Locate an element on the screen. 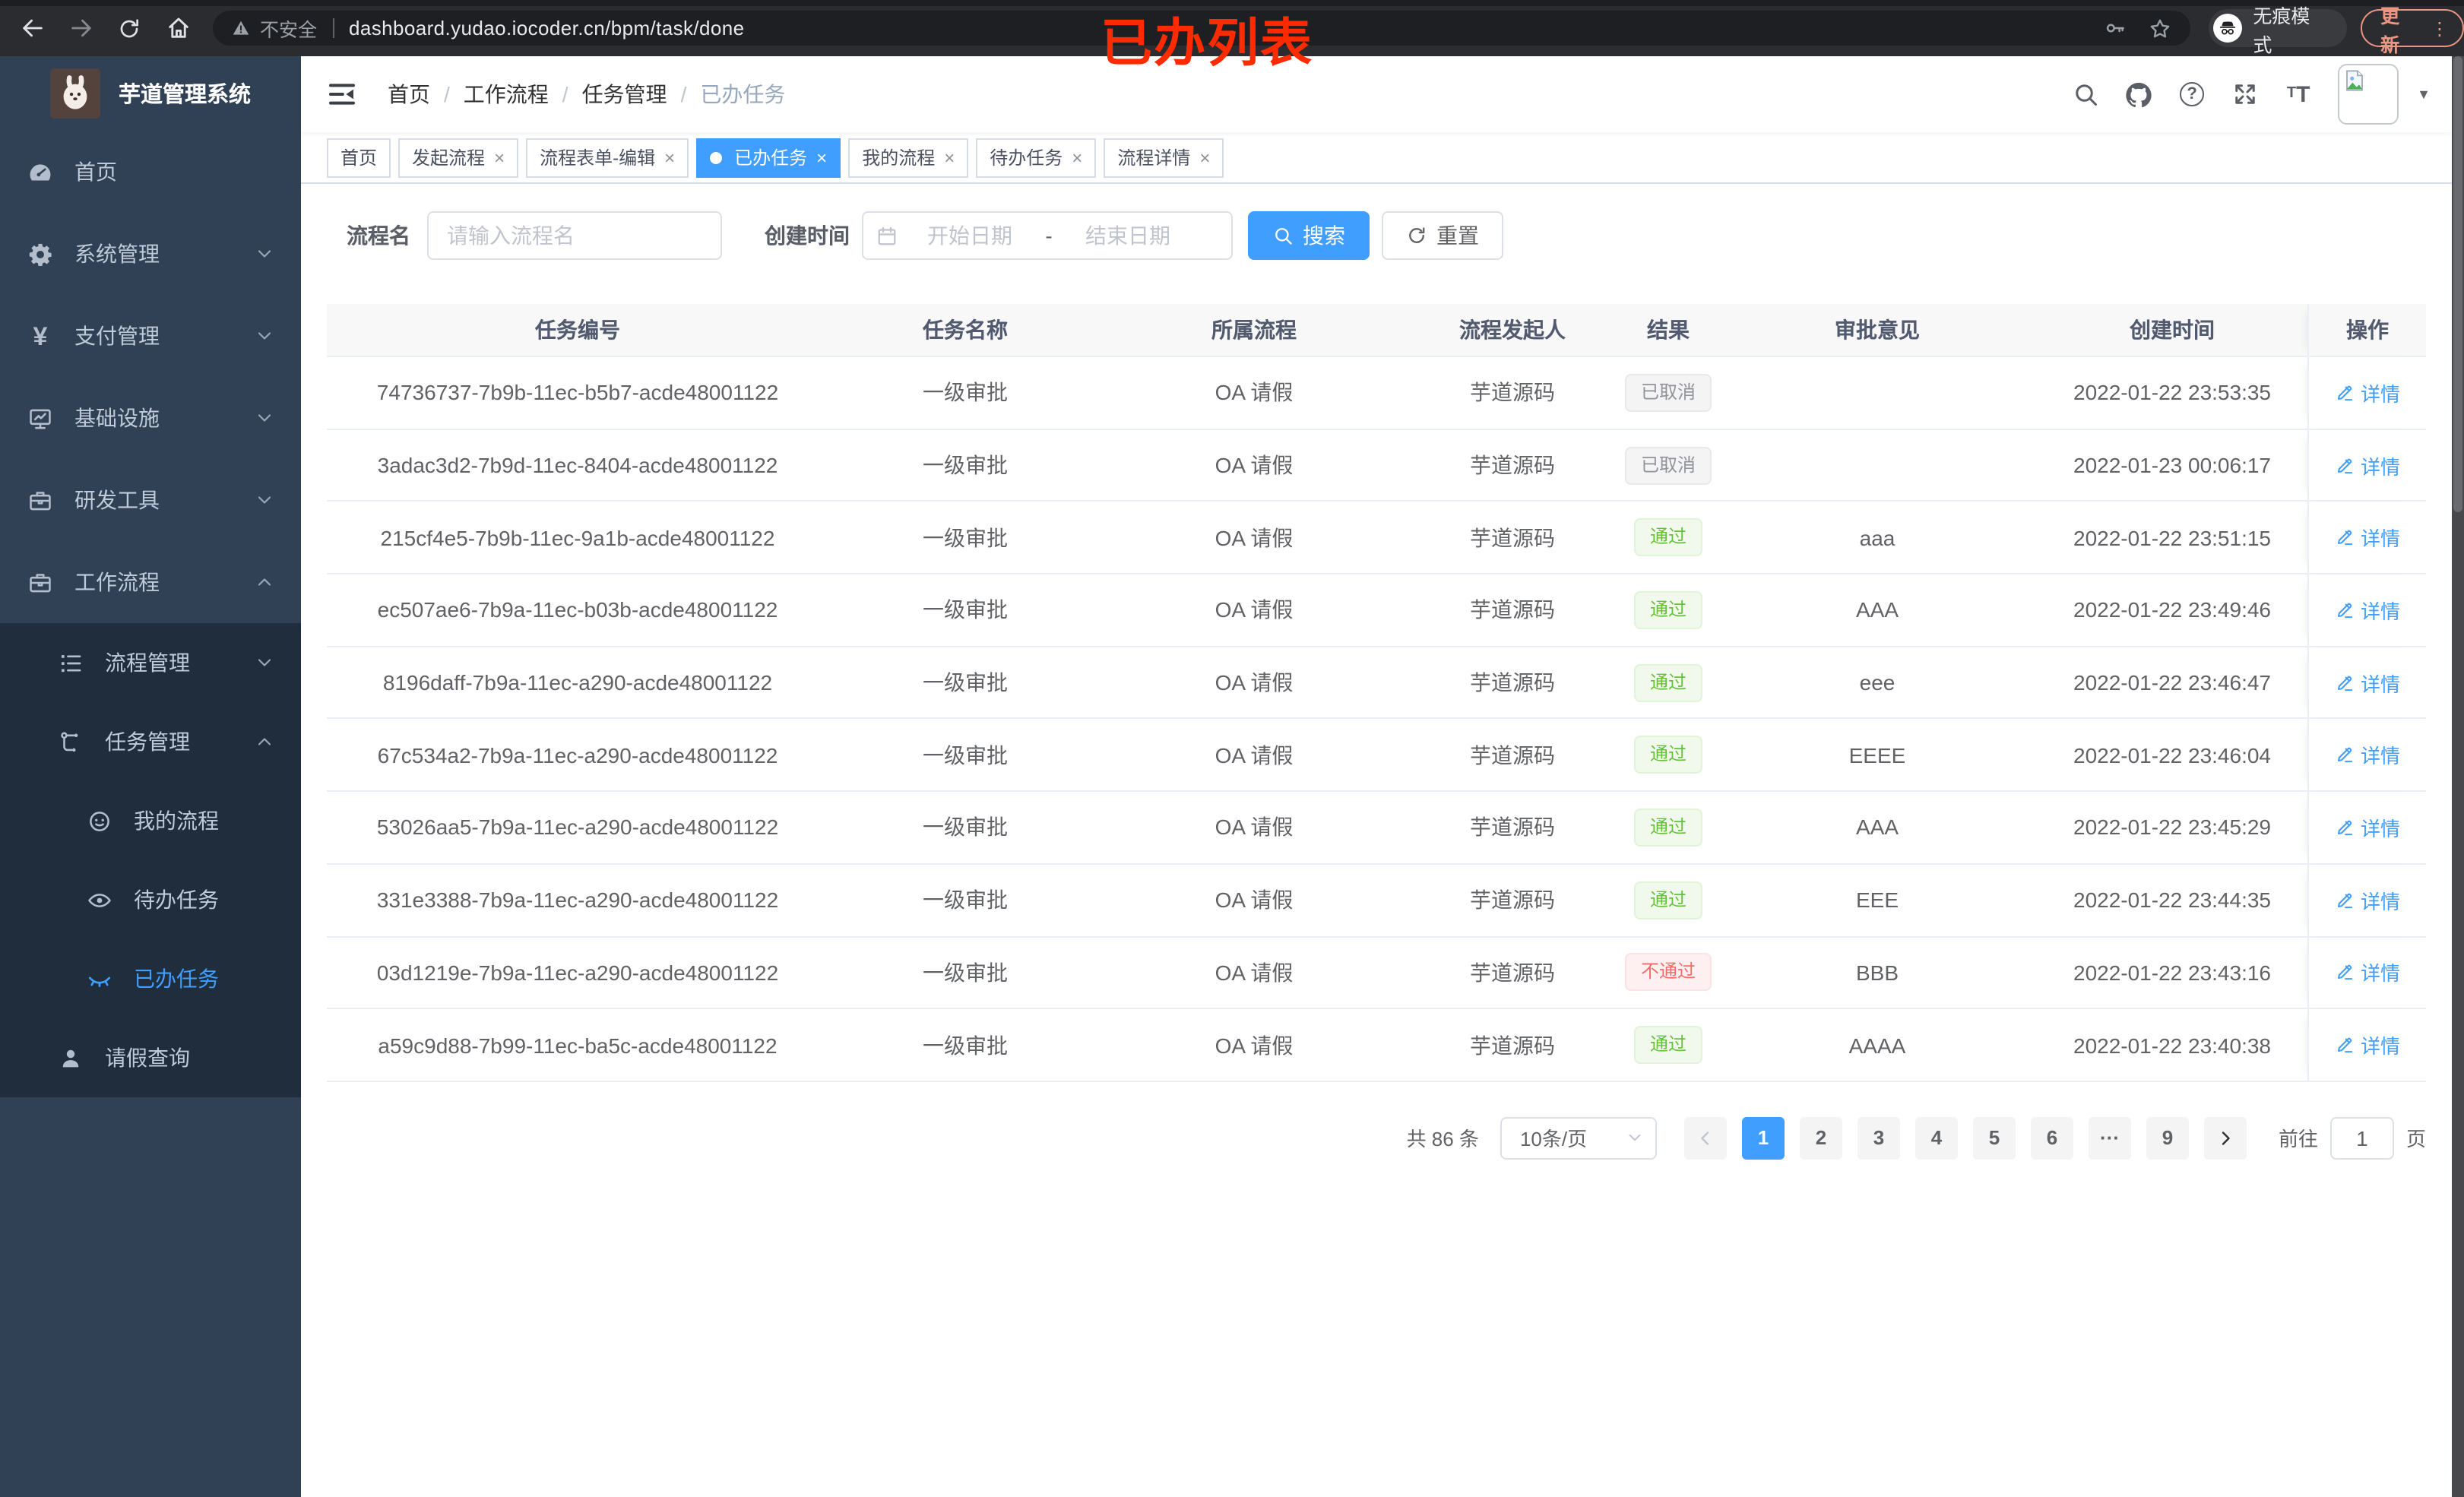  goto-page-input is located at coordinates (2361, 1138).